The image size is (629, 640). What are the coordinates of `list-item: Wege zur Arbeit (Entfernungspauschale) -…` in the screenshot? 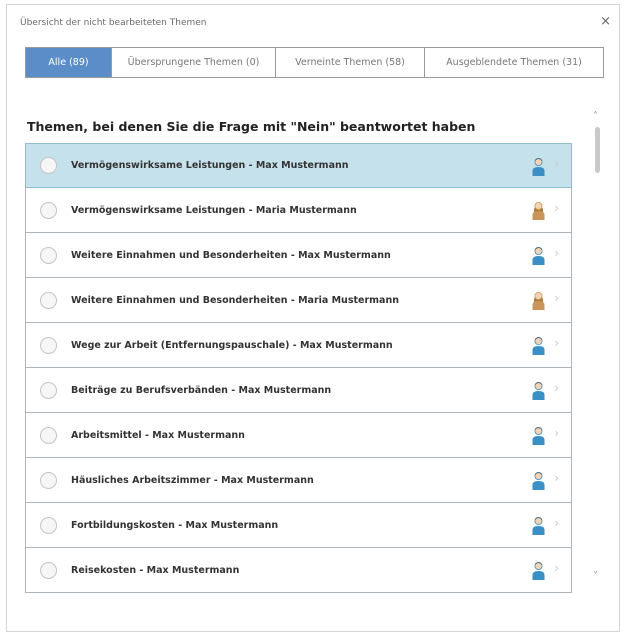 It's located at (298, 345).